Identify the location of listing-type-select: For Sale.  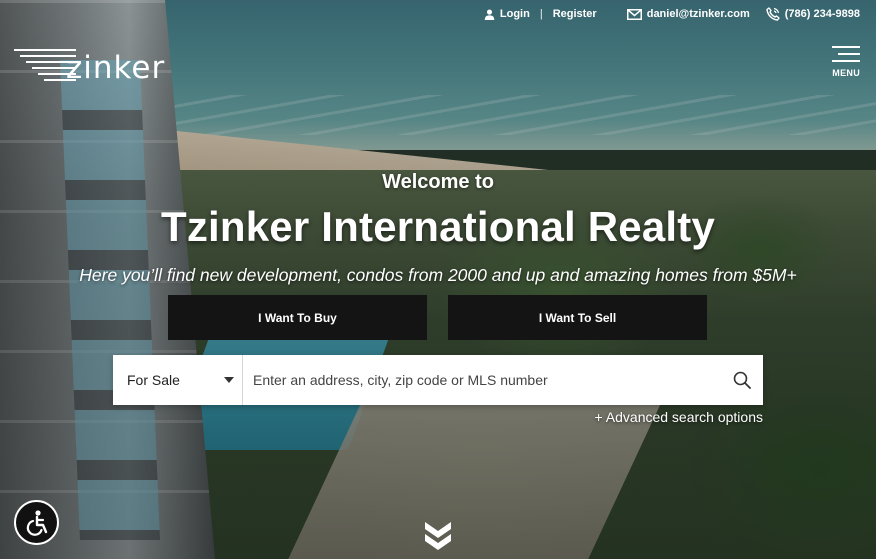
(178, 380).